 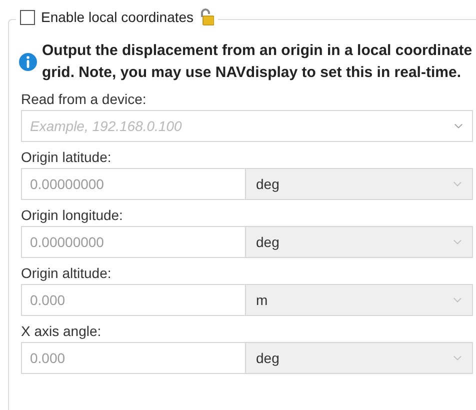 What do you see at coordinates (66, 157) in the screenshot?
I see `field-label: Origin latitude:` at bounding box center [66, 157].